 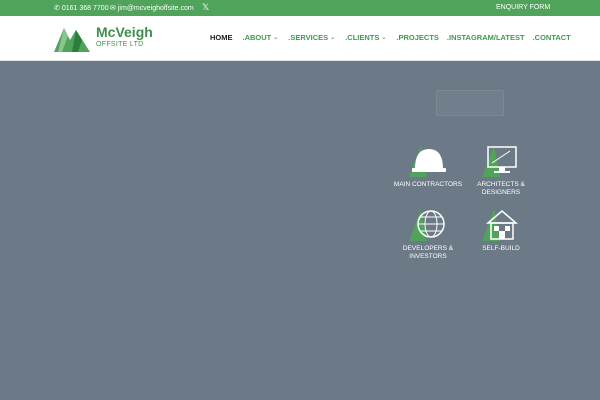 I want to click on logo-name: McVeigh, so click(x=124, y=32).